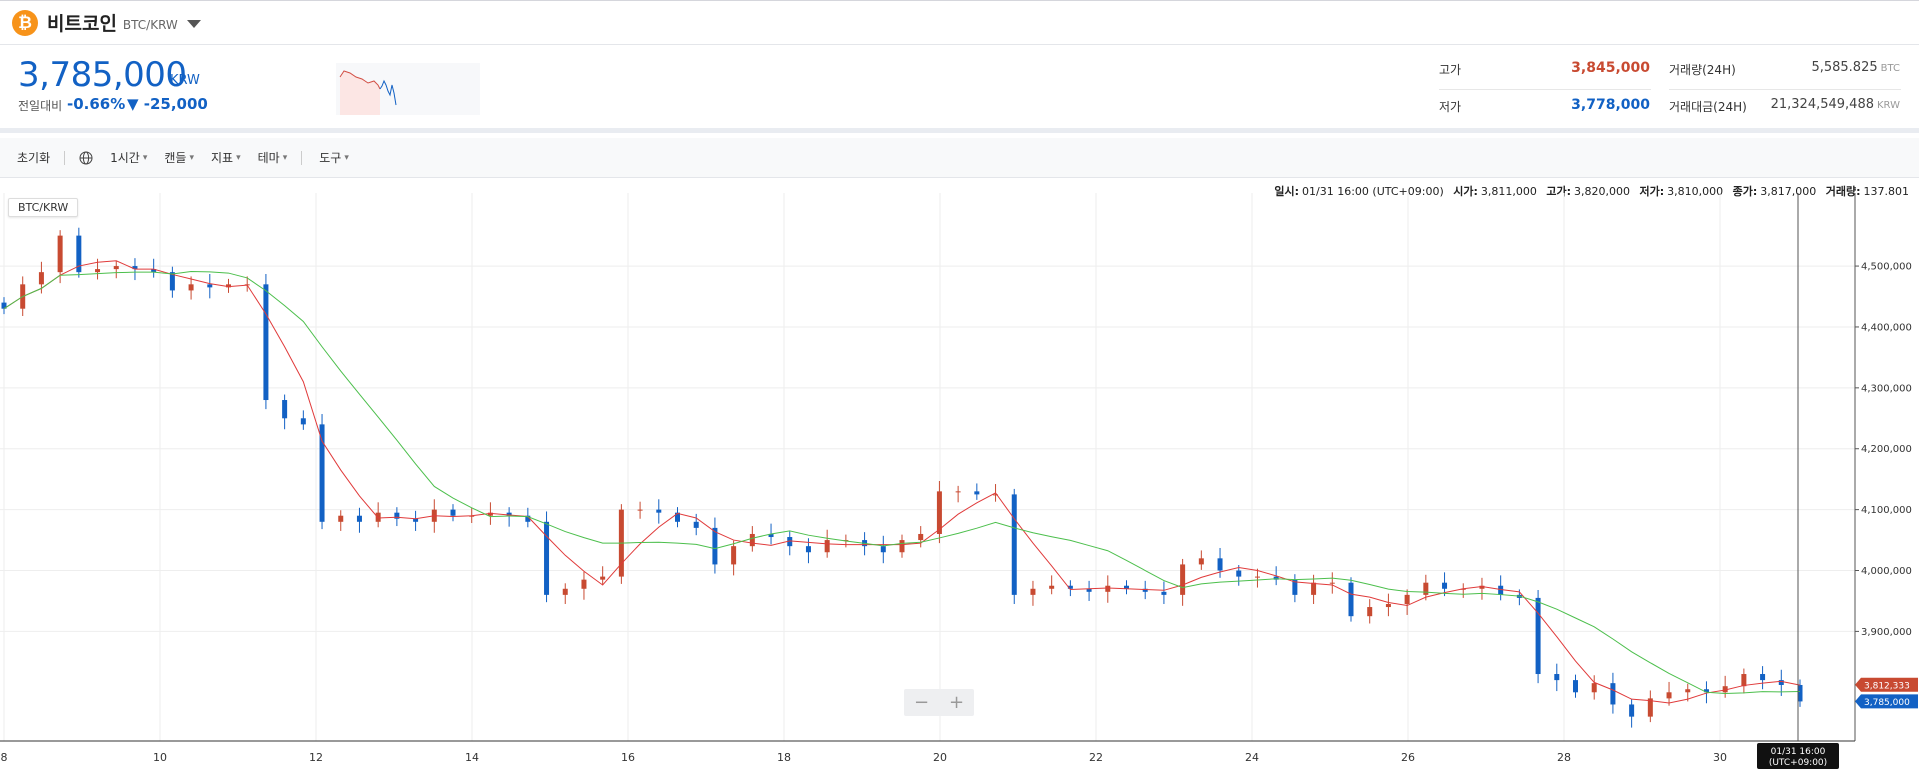 The image size is (1919, 774). What do you see at coordinates (1702, 70) in the screenshot?
I see `volume-label: 거래량(24H)` at bounding box center [1702, 70].